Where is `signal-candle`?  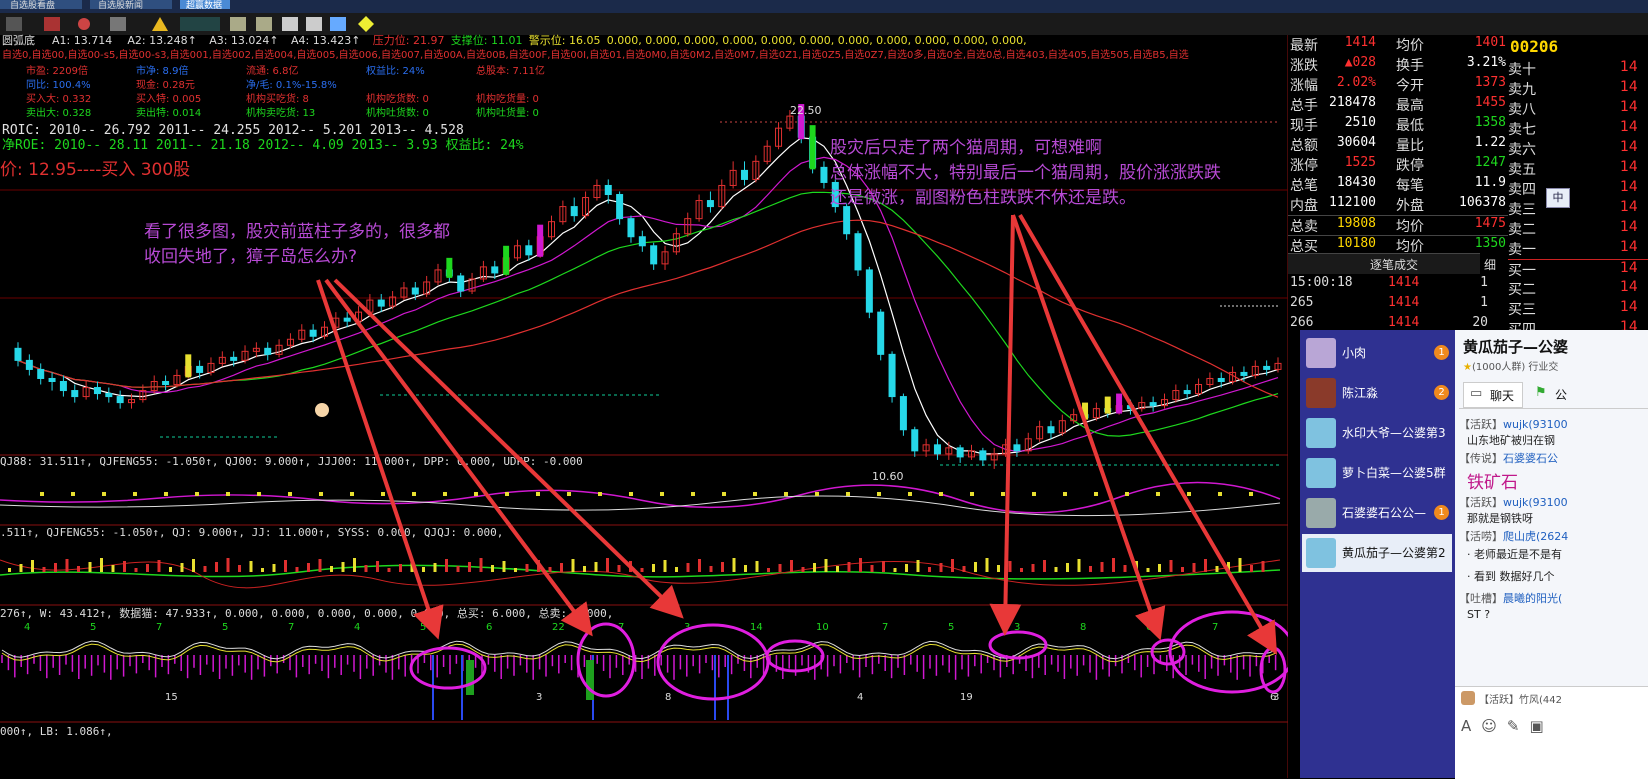 signal-candle is located at coordinates (1107, 405).